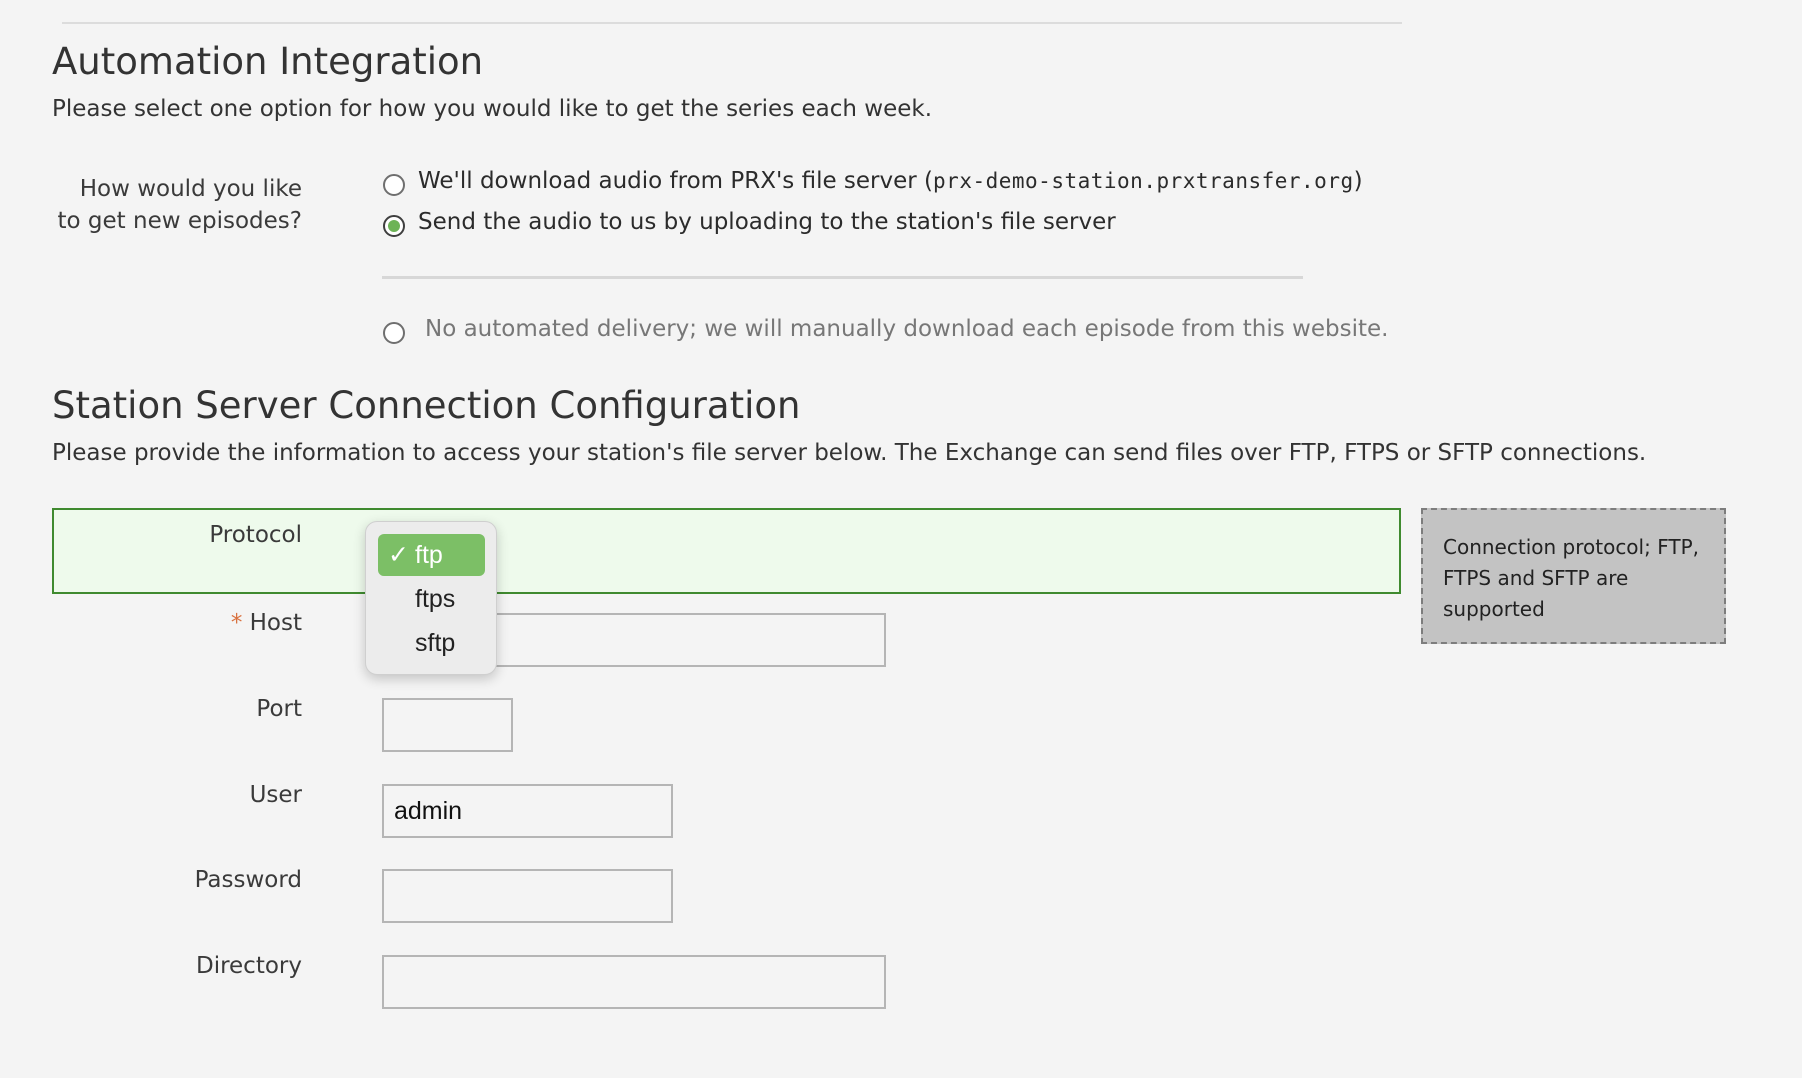 This screenshot has width=1802, height=1078. I want to click on required-marker: *, so click(236, 623).